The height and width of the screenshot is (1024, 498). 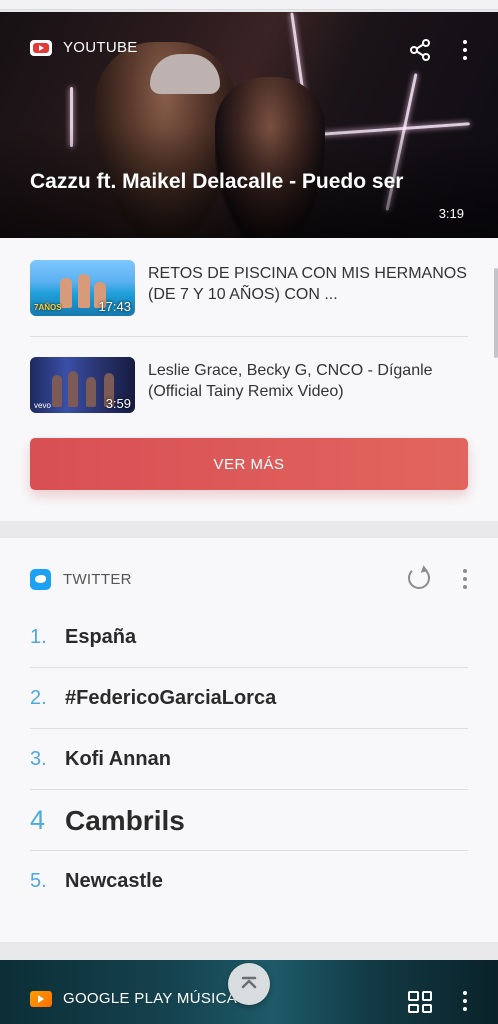 What do you see at coordinates (114, 306) in the screenshot?
I see `video-duration: 17:43` at bounding box center [114, 306].